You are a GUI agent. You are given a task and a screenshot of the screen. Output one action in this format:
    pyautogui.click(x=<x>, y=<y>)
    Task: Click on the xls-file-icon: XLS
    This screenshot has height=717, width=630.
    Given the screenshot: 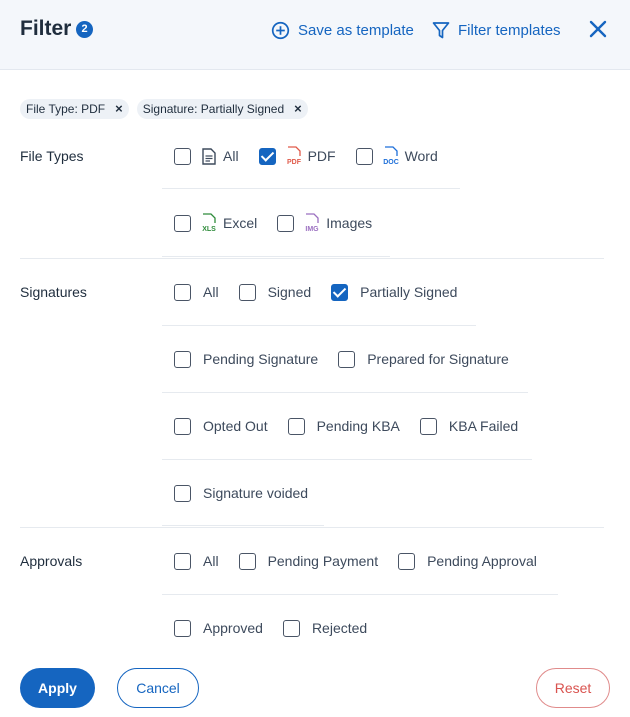 What is the action you would take?
    pyautogui.click(x=209, y=223)
    